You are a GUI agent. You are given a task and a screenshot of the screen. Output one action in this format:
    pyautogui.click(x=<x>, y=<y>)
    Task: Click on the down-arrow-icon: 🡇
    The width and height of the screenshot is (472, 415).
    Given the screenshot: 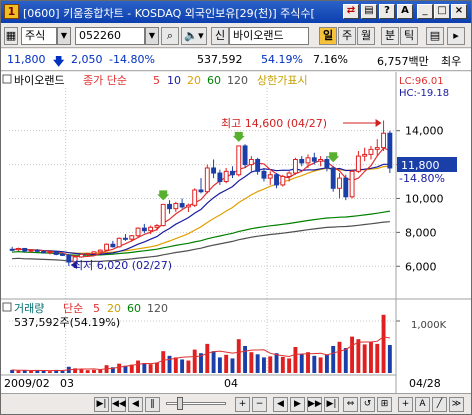 What is the action you would take?
    pyautogui.click(x=59, y=61)
    